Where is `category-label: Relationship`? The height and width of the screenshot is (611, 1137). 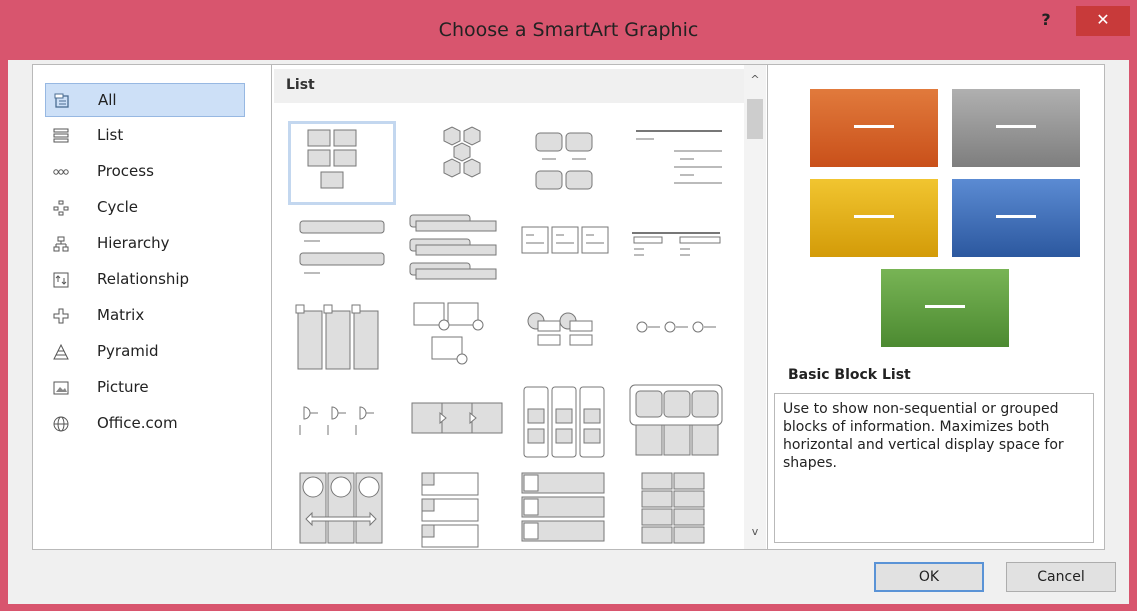
category-label: Relationship is located at coordinates (143, 279).